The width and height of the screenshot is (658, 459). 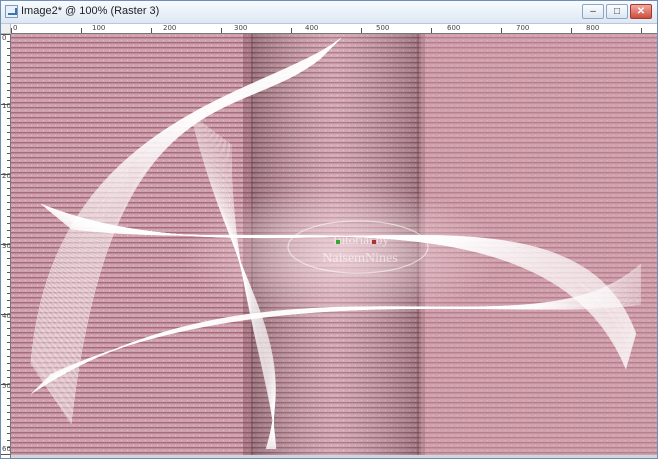 I want to click on title-bar: Image2* @ 100% (Raster 3) – □ ✕, so click(x=329, y=12).